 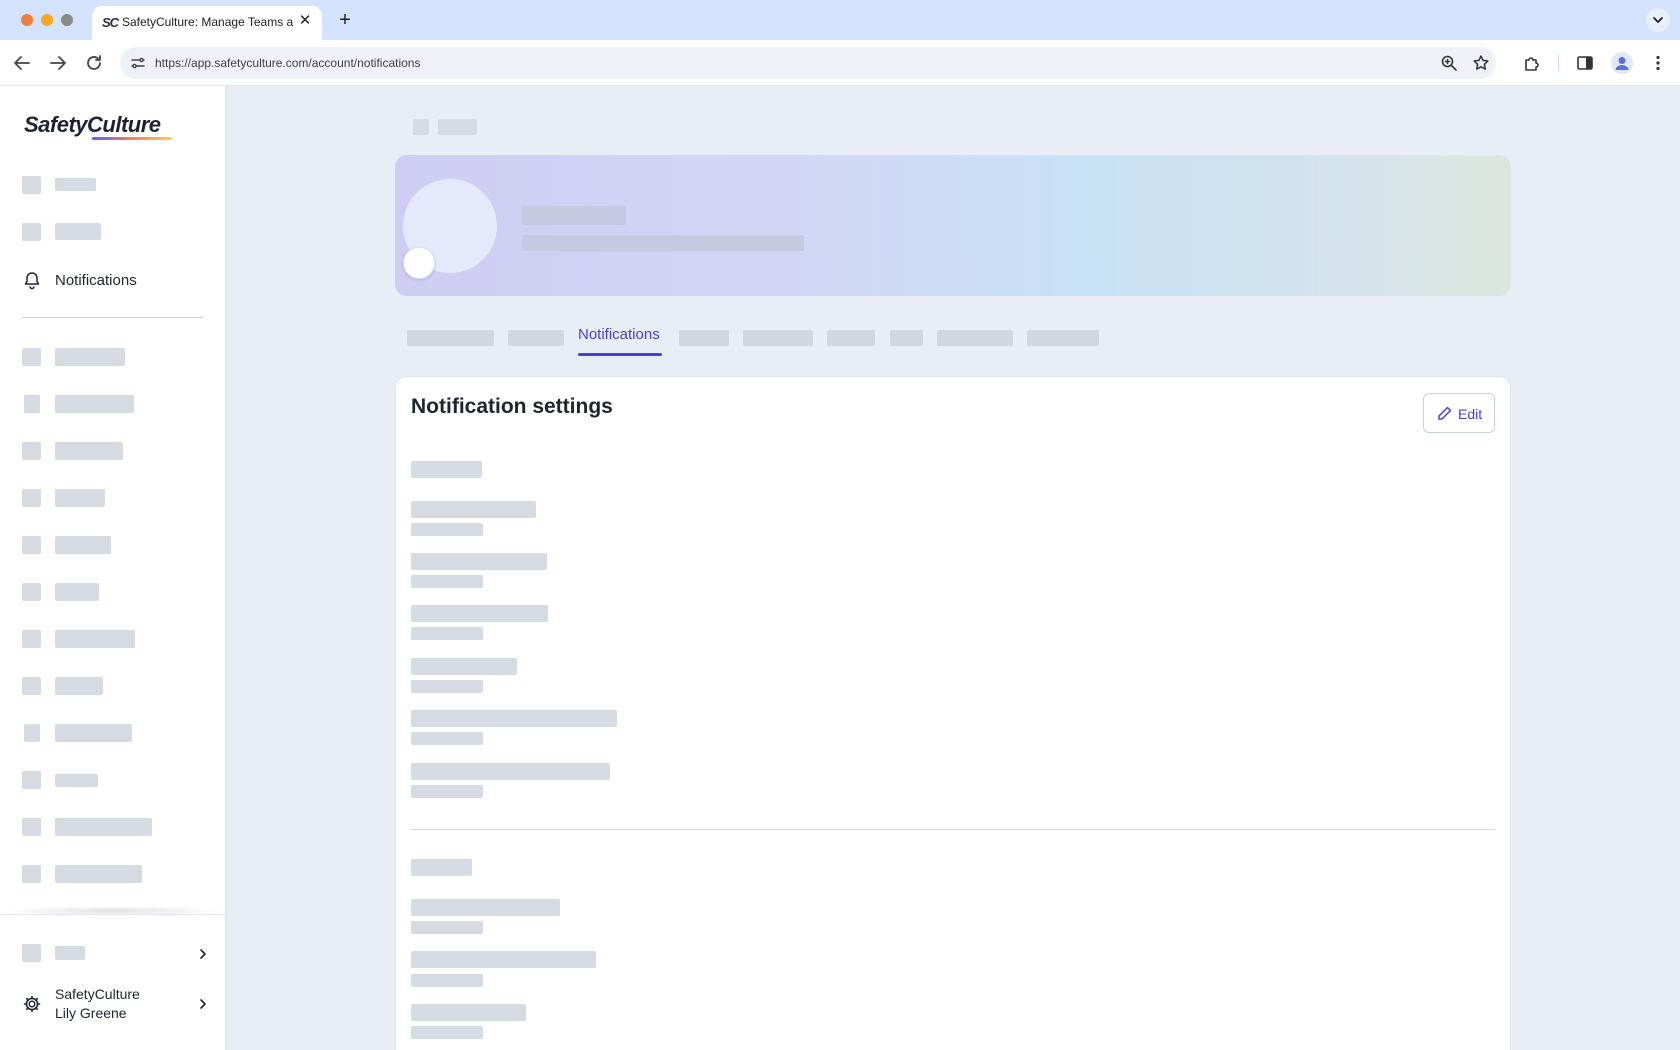 What do you see at coordinates (1444, 413) in the screenshot?
I see `pencil-icon` at bounding box center [1444, 413].